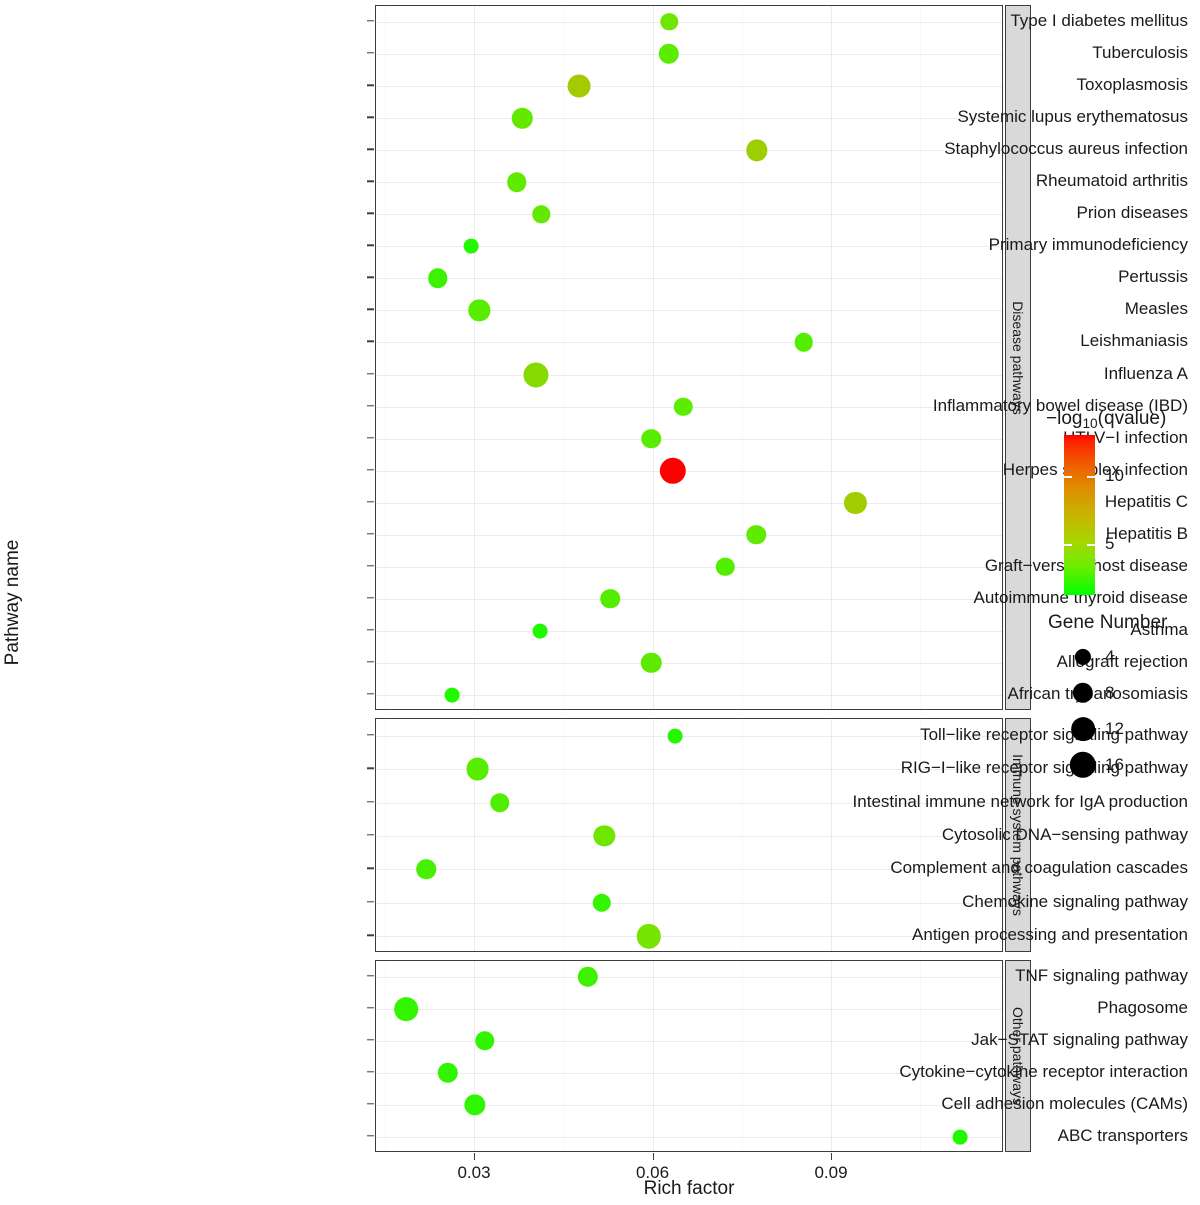  What do you see at coordinates (1142, 1007) in the screenshot?
I see `y-axis-tick-label: Phagosome` at bounding box center [1142, 1007].